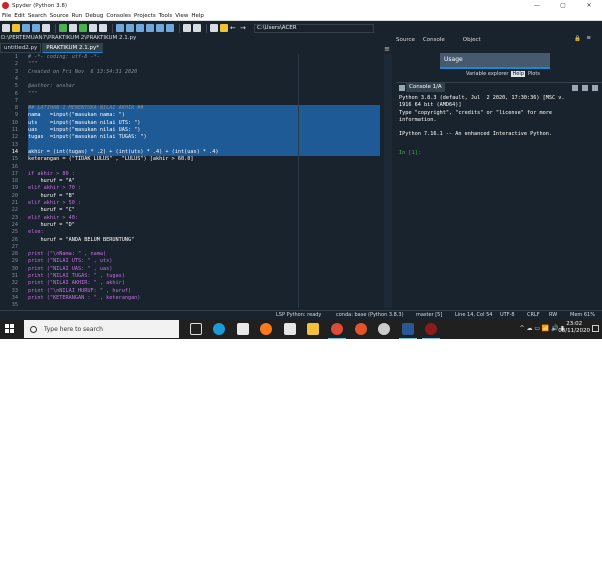 The image size is (602, 573). I want to click on run-selection-icon, so click(93, 28).